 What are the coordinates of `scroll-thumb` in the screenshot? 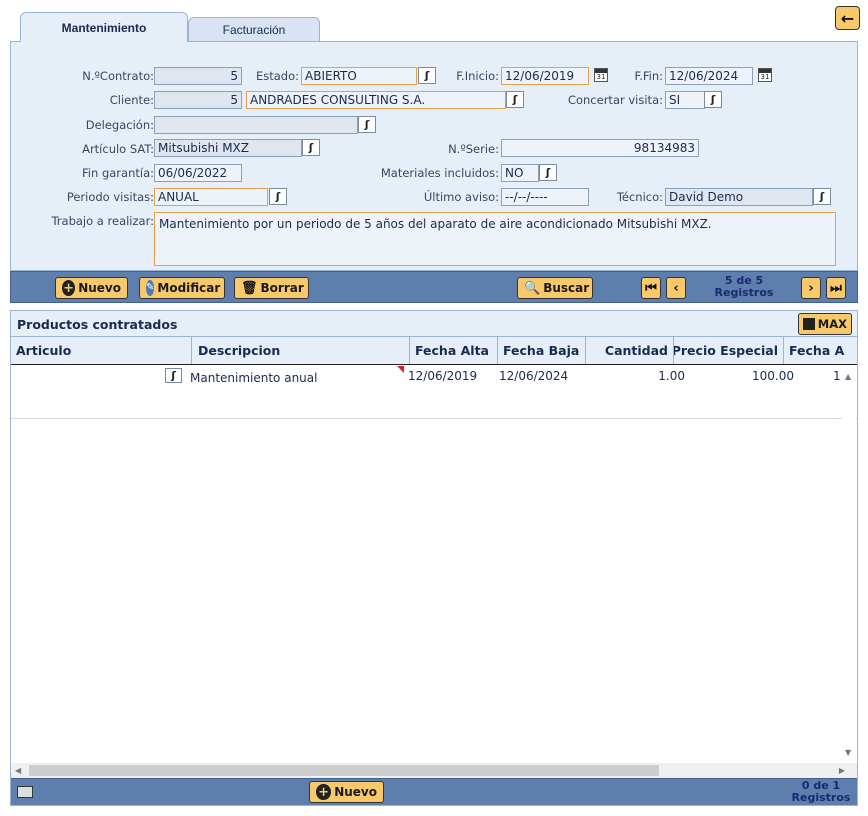 It's located at (344, 770).